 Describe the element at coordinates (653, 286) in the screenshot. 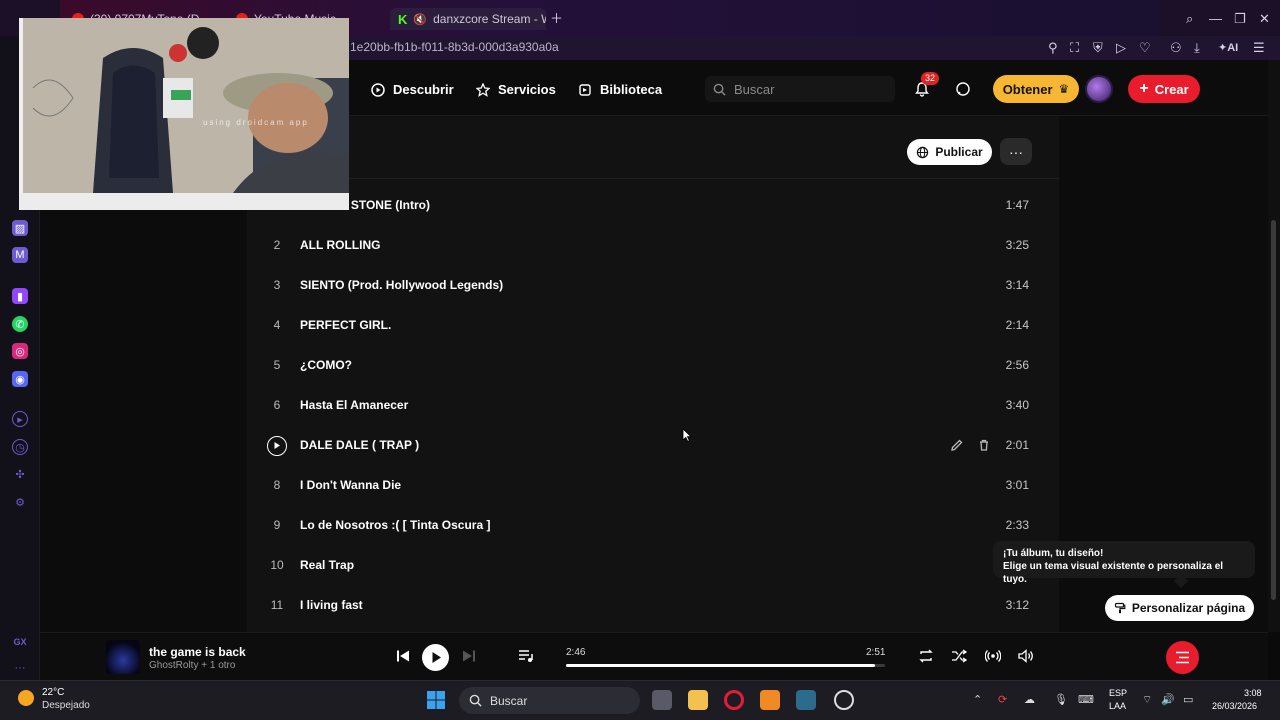

I see `track-row: 3 SIENTO (Prod. Hollywood Legends) 3:14` at that location.